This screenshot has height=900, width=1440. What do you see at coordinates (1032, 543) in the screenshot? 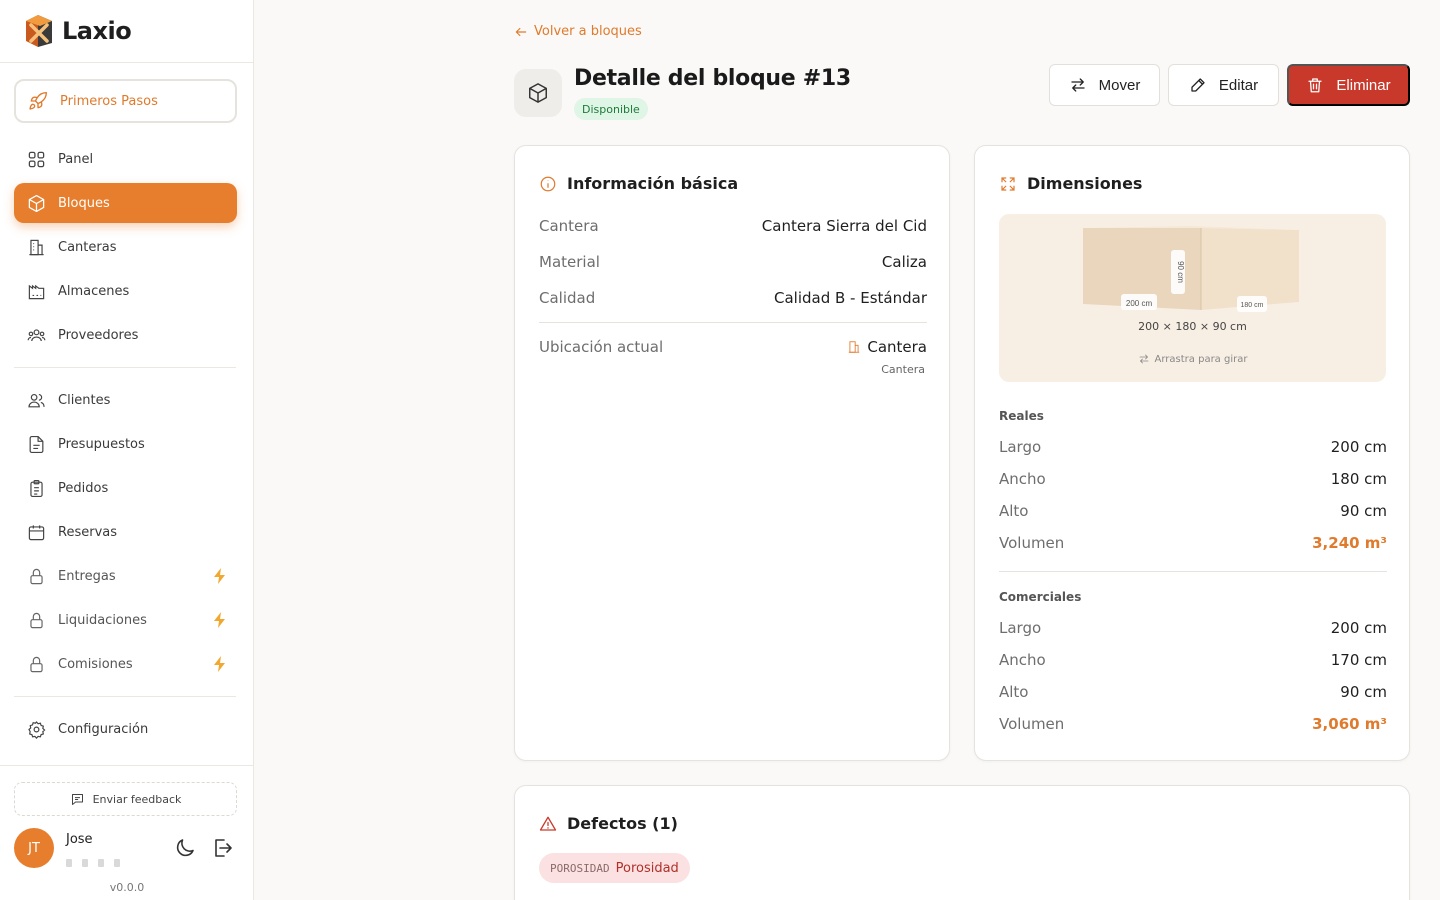
I see `dim-label: Volumen` at bounding box center [1032, 543].